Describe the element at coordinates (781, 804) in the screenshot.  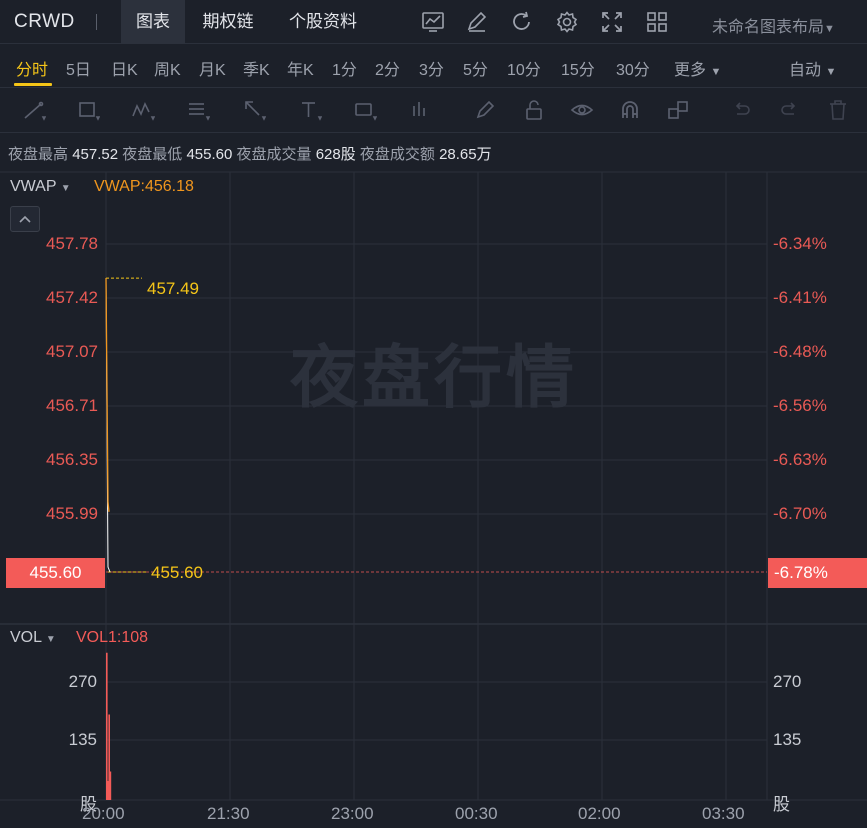
I see `volume-unit-right: 股` at that location.